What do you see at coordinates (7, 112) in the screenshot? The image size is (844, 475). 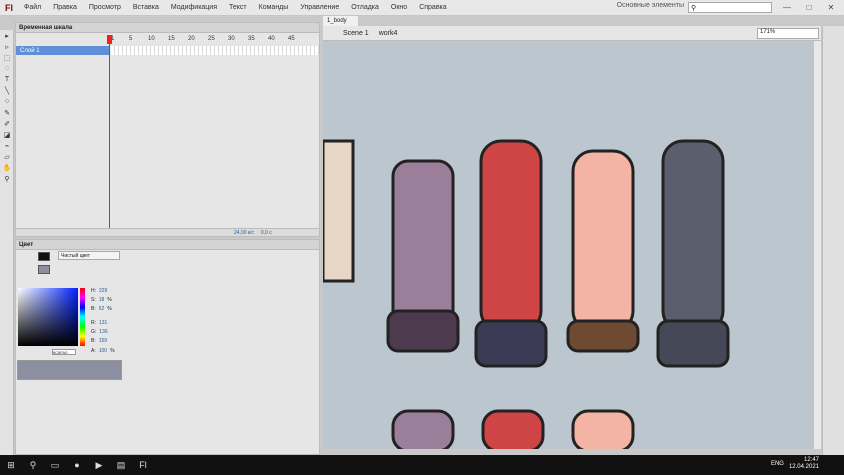 I see `pencil-tool-icon: ✎` at bounding box center [7, 112].